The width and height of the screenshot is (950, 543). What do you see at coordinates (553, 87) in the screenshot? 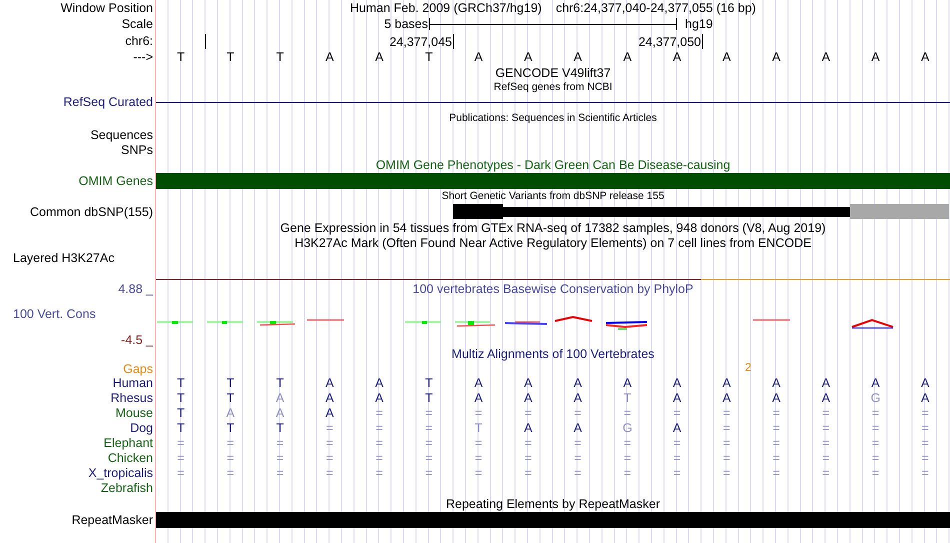
I see `track-subtitle: RefSeq genes from NCBI` at bounding box center [553, 87].